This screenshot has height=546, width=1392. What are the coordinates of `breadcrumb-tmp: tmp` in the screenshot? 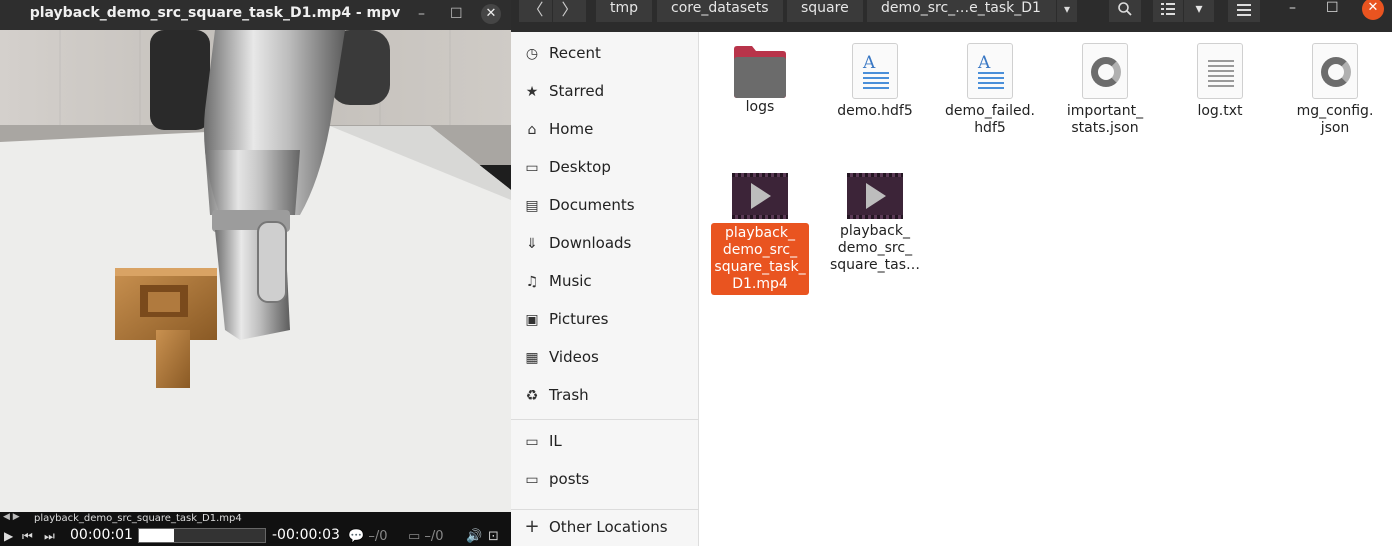 It's located at (625, 11).